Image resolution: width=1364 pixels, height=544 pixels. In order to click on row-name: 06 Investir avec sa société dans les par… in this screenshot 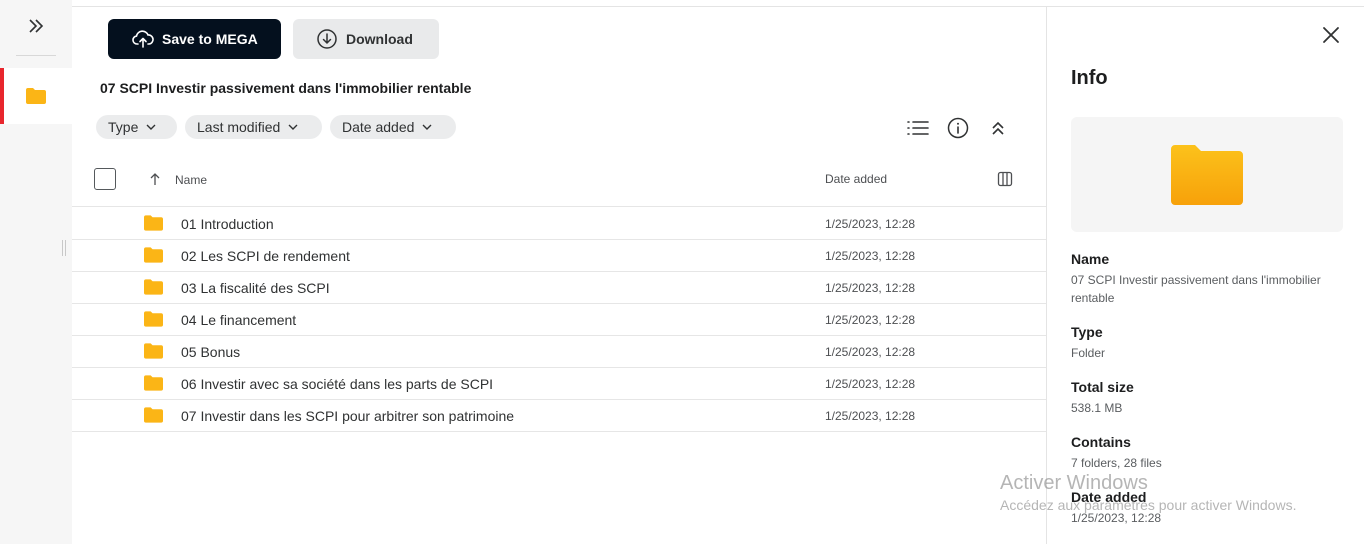, I will do `click(337, 384)`.